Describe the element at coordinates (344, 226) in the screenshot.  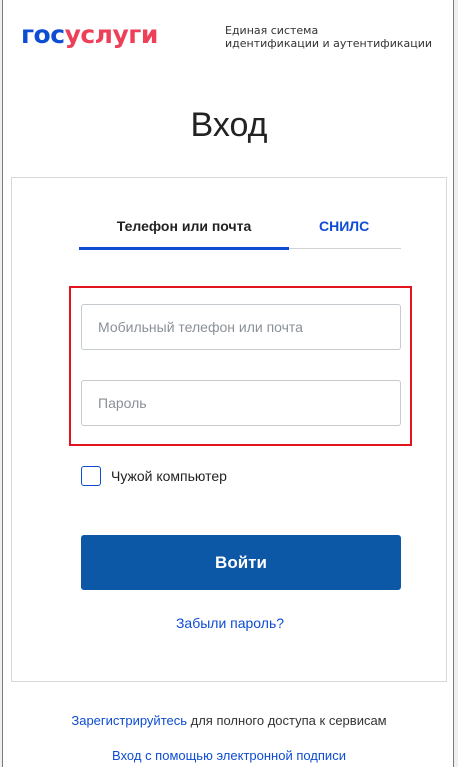
I see `tab-snils: СНИЛС` at that location.